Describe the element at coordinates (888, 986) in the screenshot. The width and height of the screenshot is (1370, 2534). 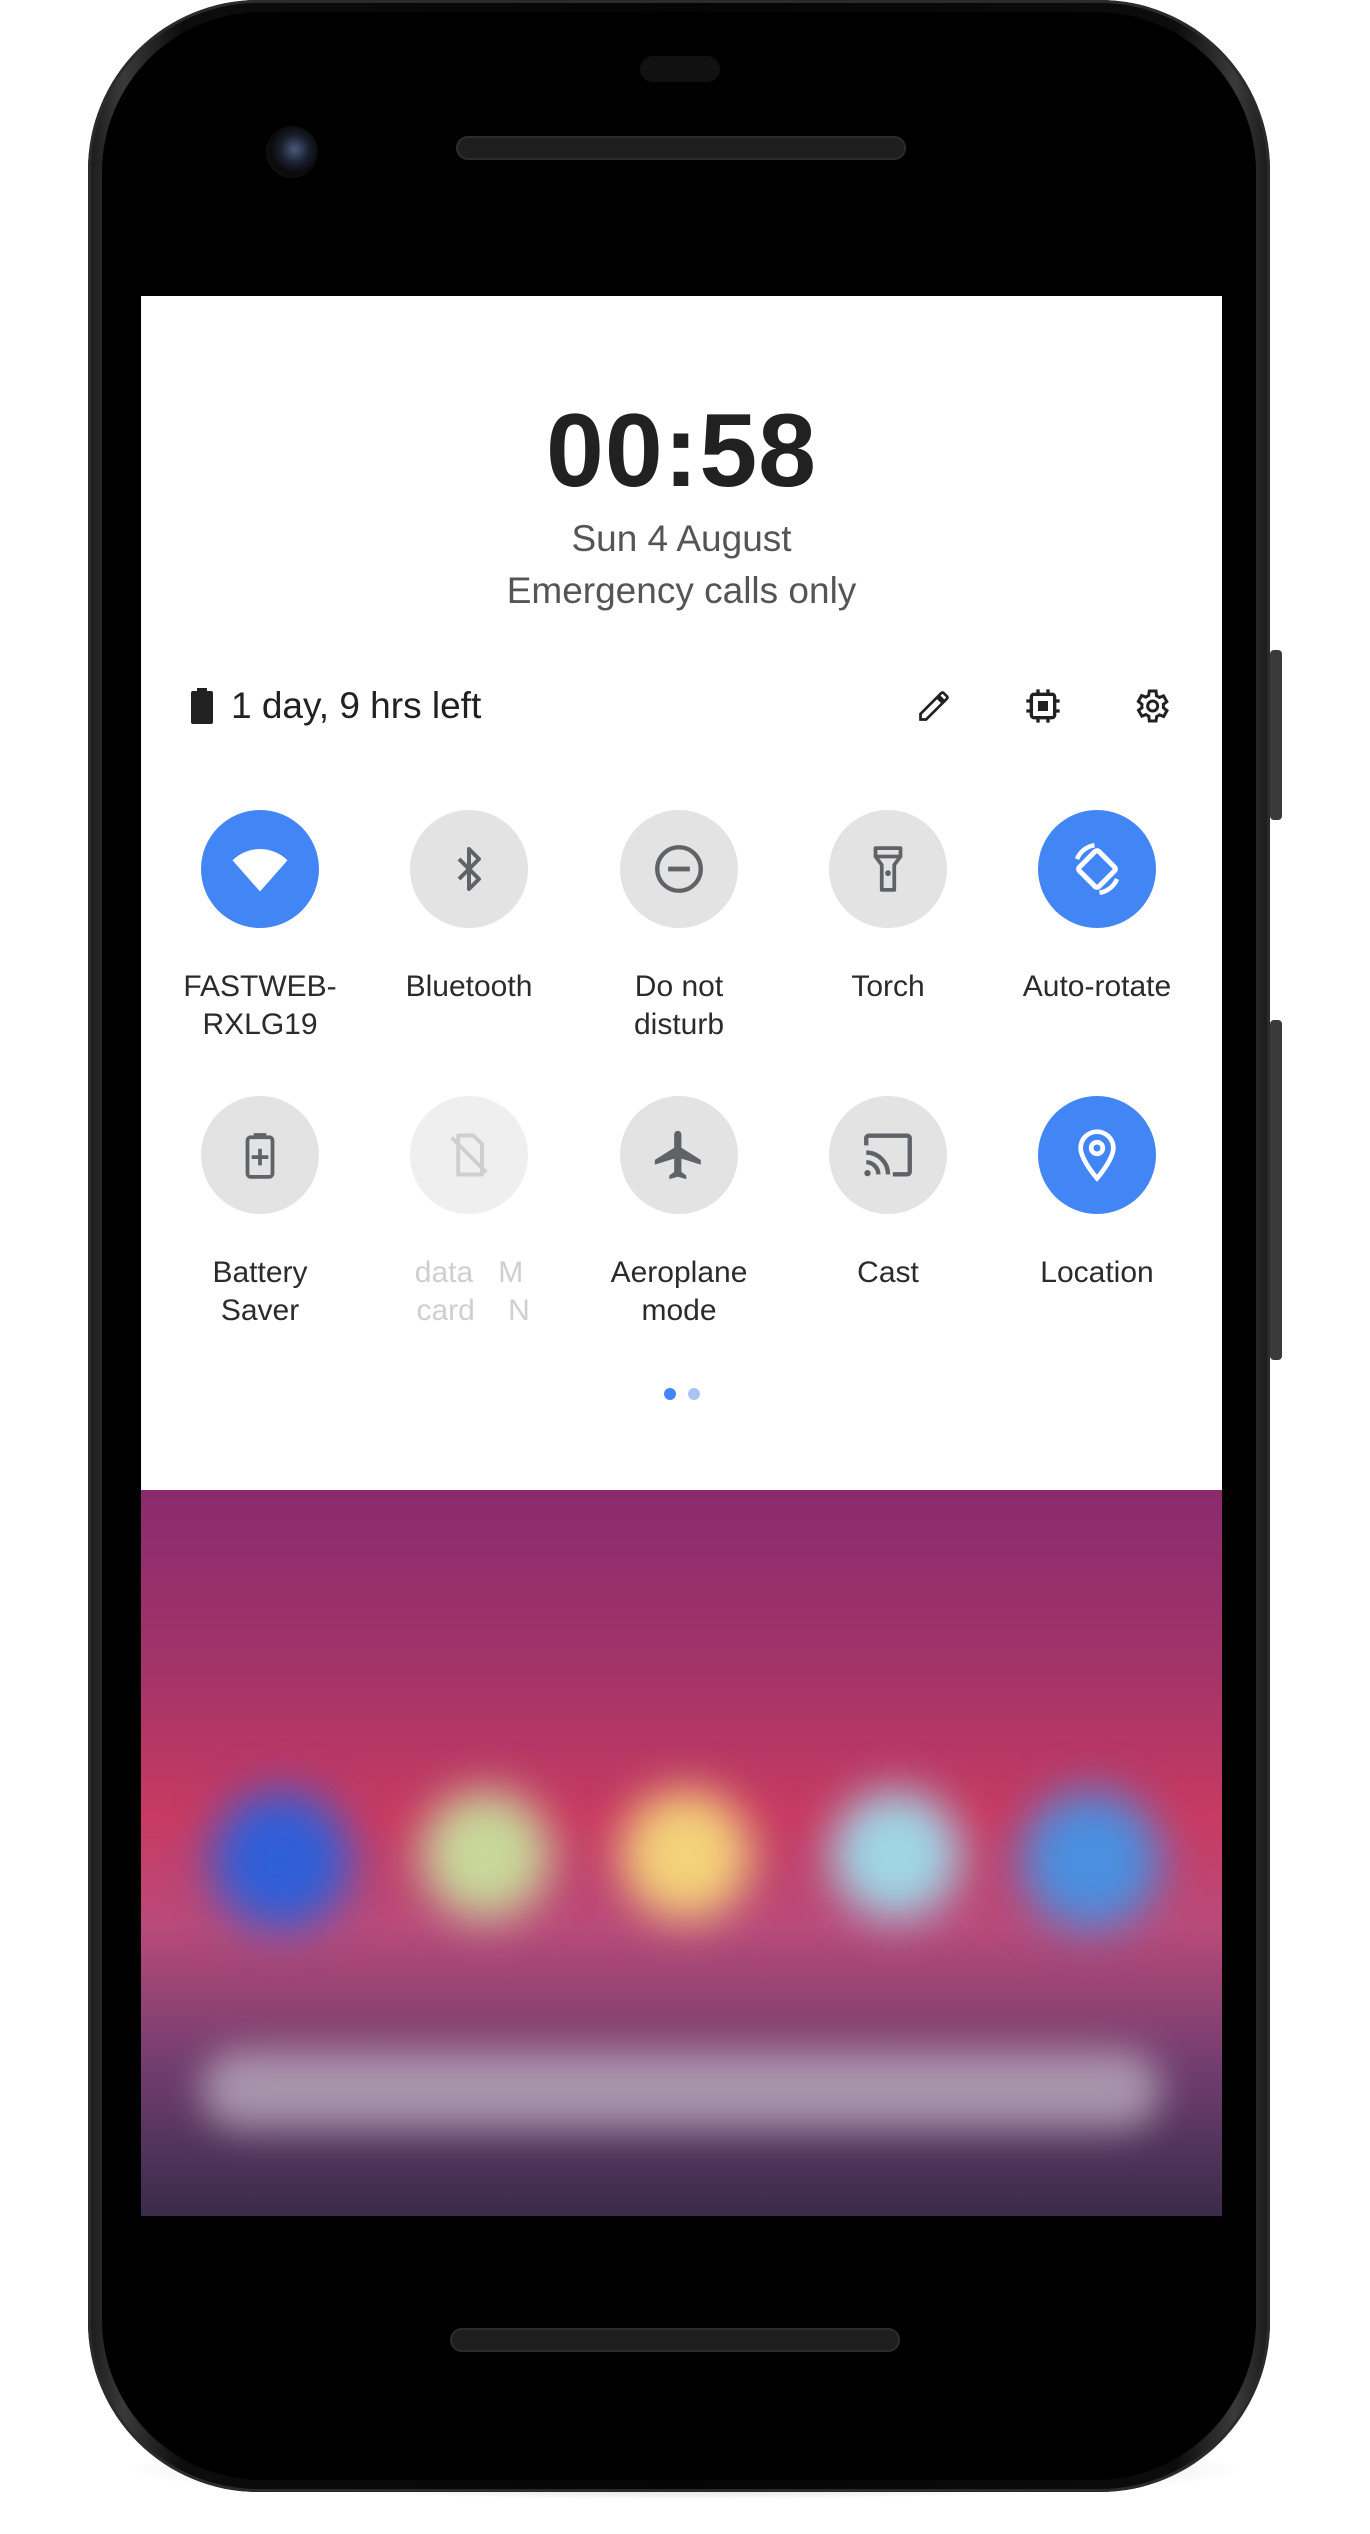
I see `tile-label: Torch` at that location.